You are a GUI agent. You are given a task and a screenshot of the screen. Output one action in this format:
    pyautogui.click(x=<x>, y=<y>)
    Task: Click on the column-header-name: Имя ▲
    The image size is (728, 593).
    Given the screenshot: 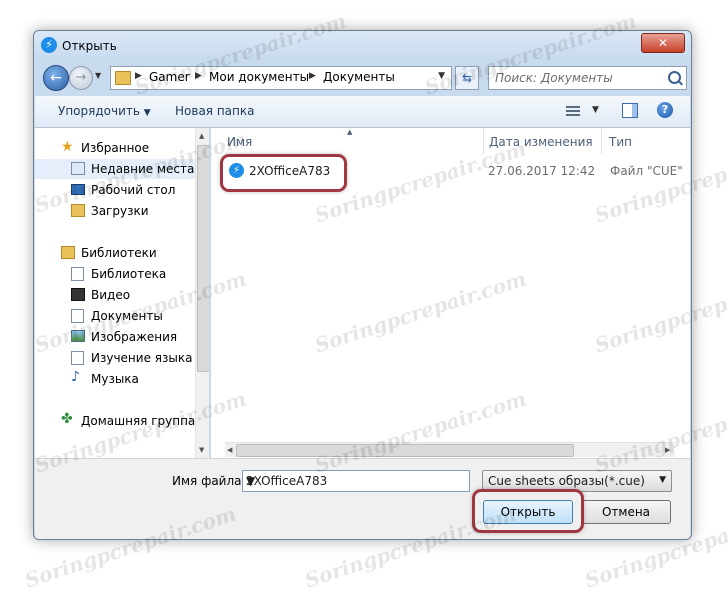 What is the action you would take?
    pyautogui.click(x=347, y=141)
    